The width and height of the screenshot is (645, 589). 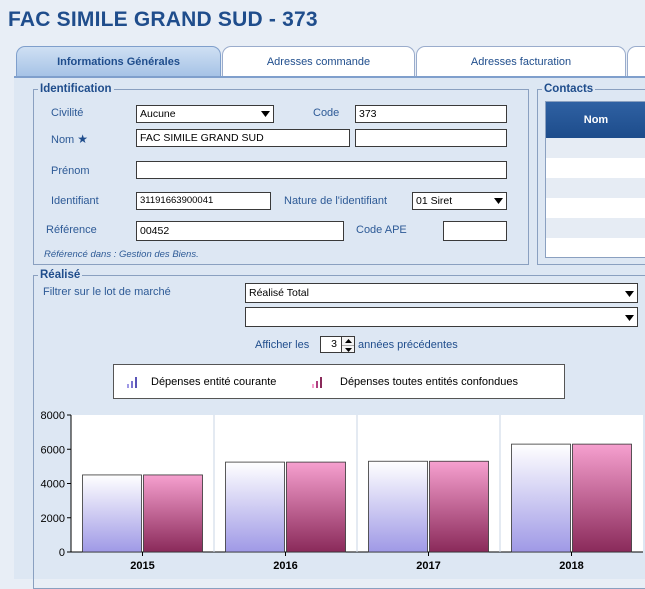 I want to click on x-tick-label: 2018, so click(x=571, y=566).